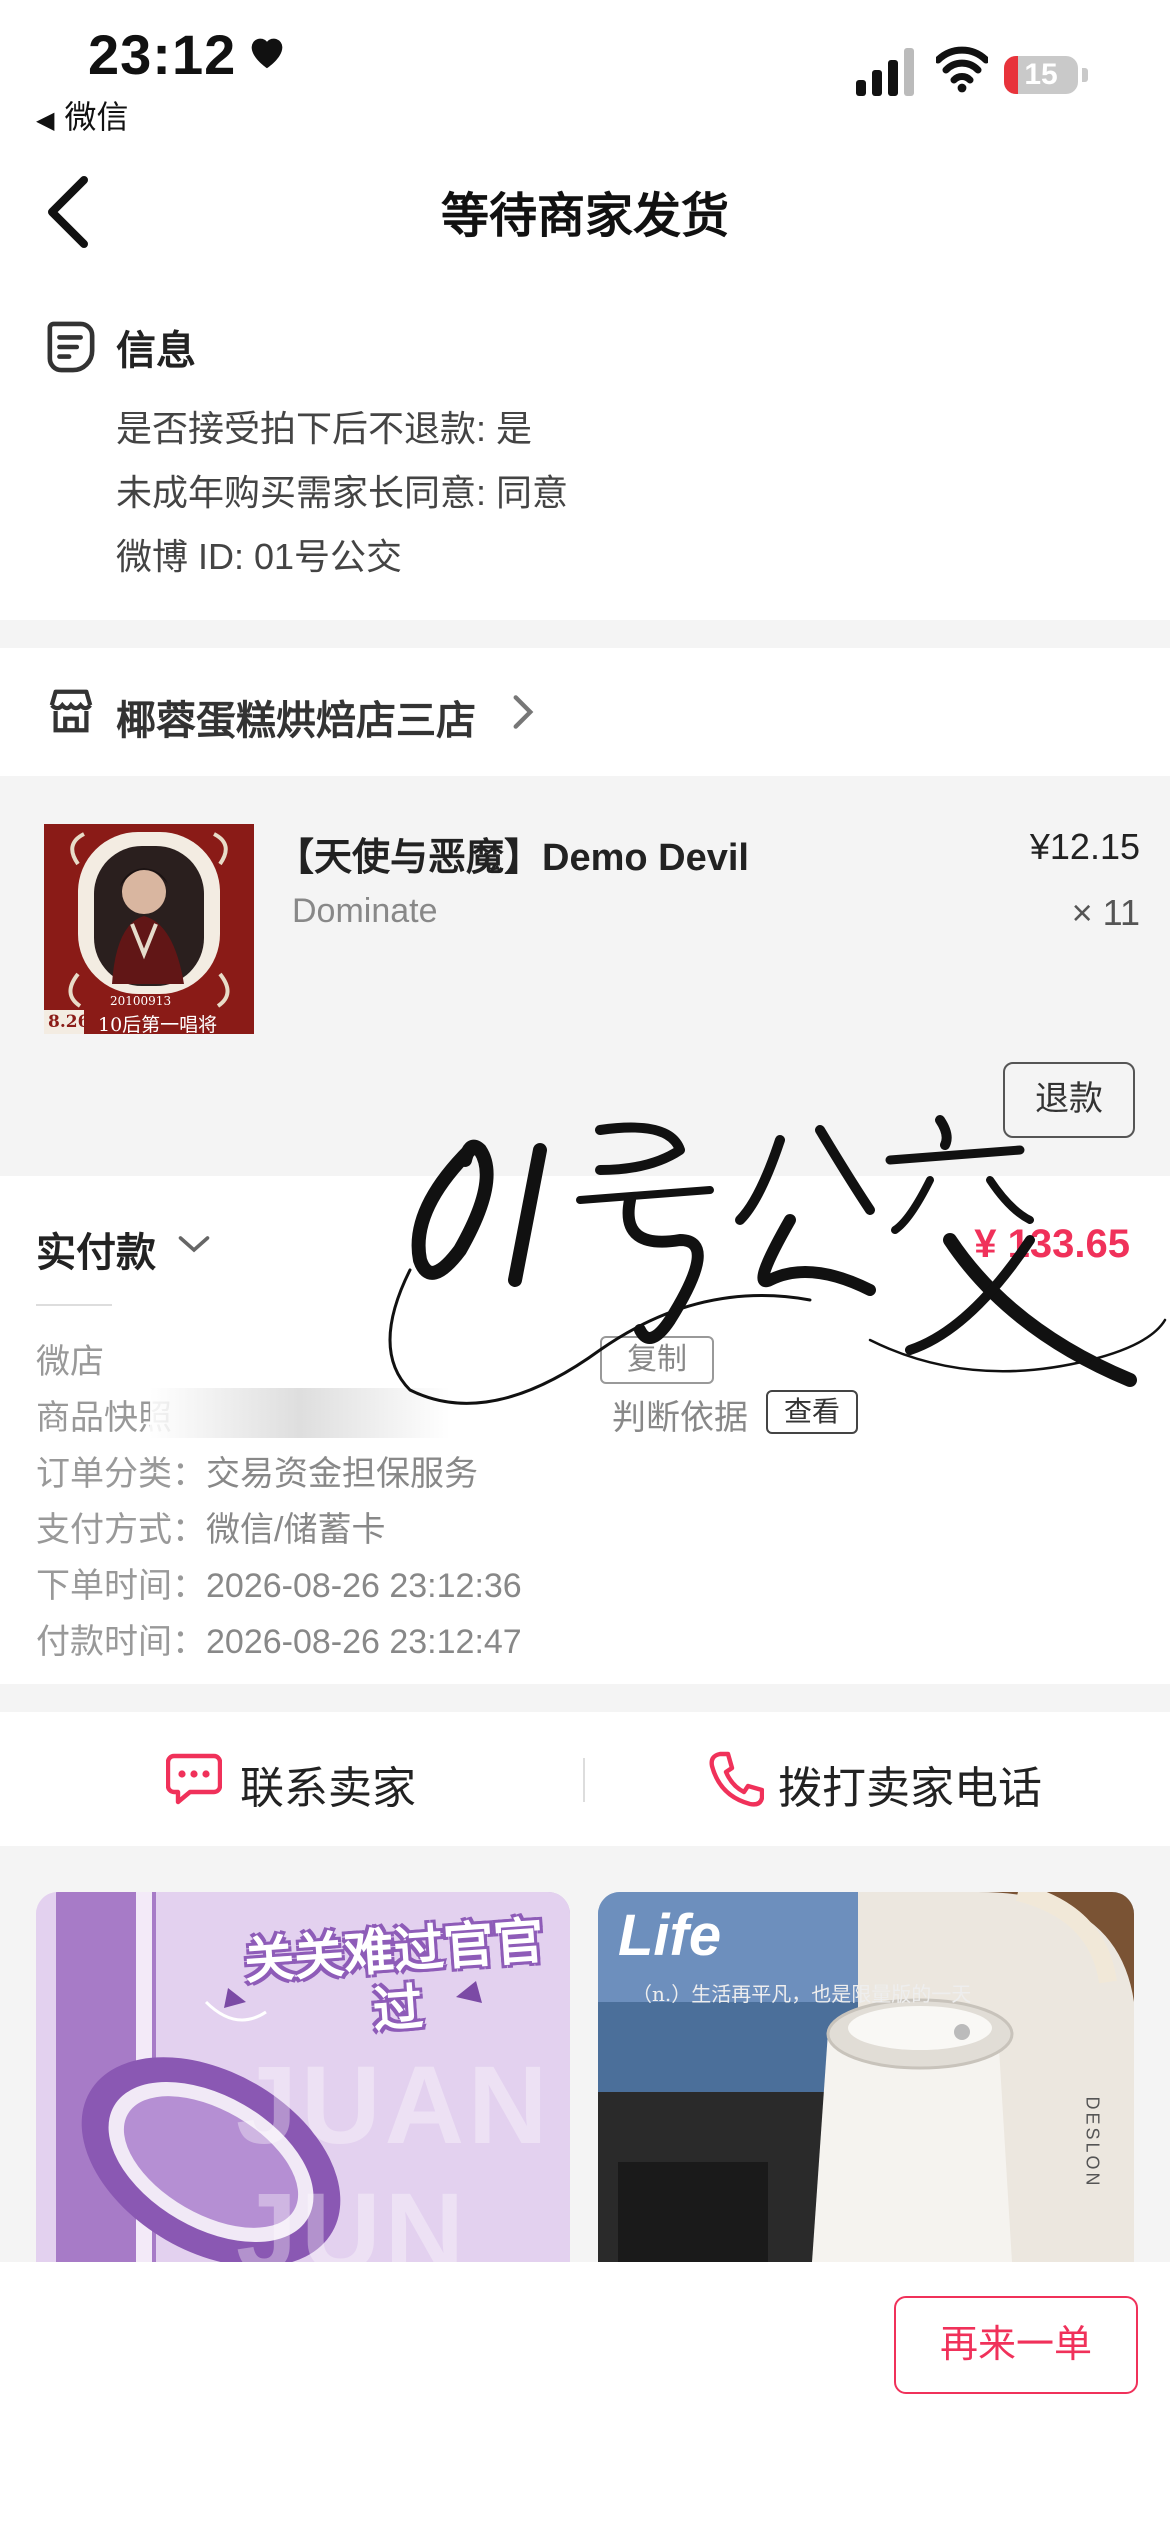  I want to click on row-value: 微信/储蓄卡, so click(296, 1530).